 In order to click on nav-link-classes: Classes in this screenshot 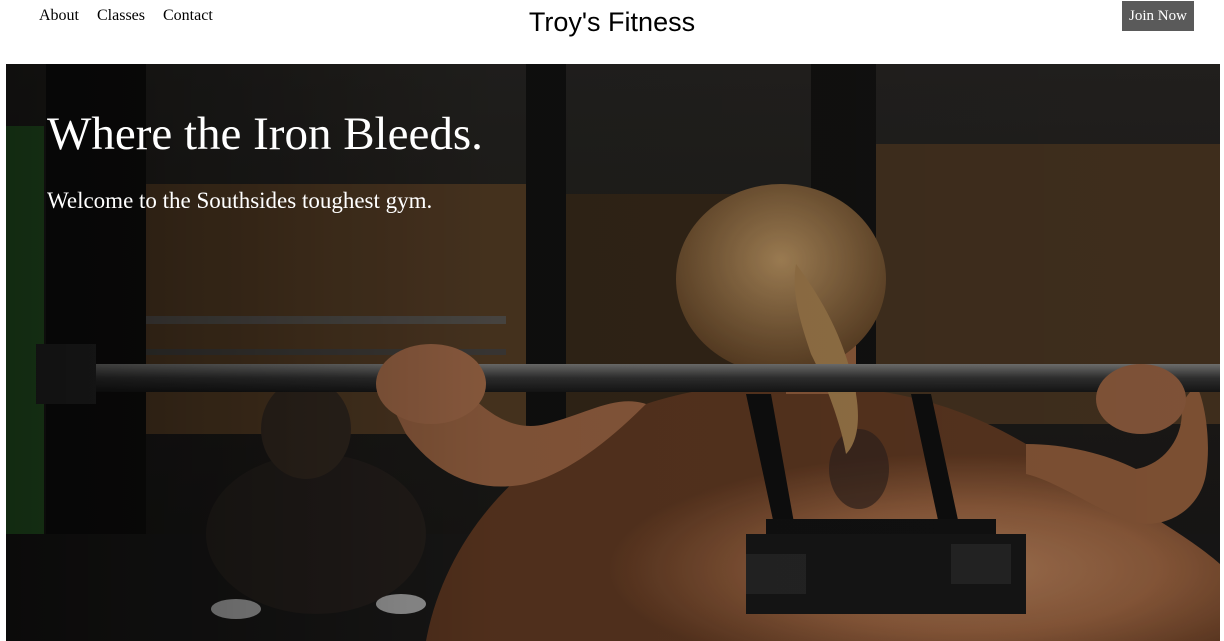, I will do `click(121, 16)`.